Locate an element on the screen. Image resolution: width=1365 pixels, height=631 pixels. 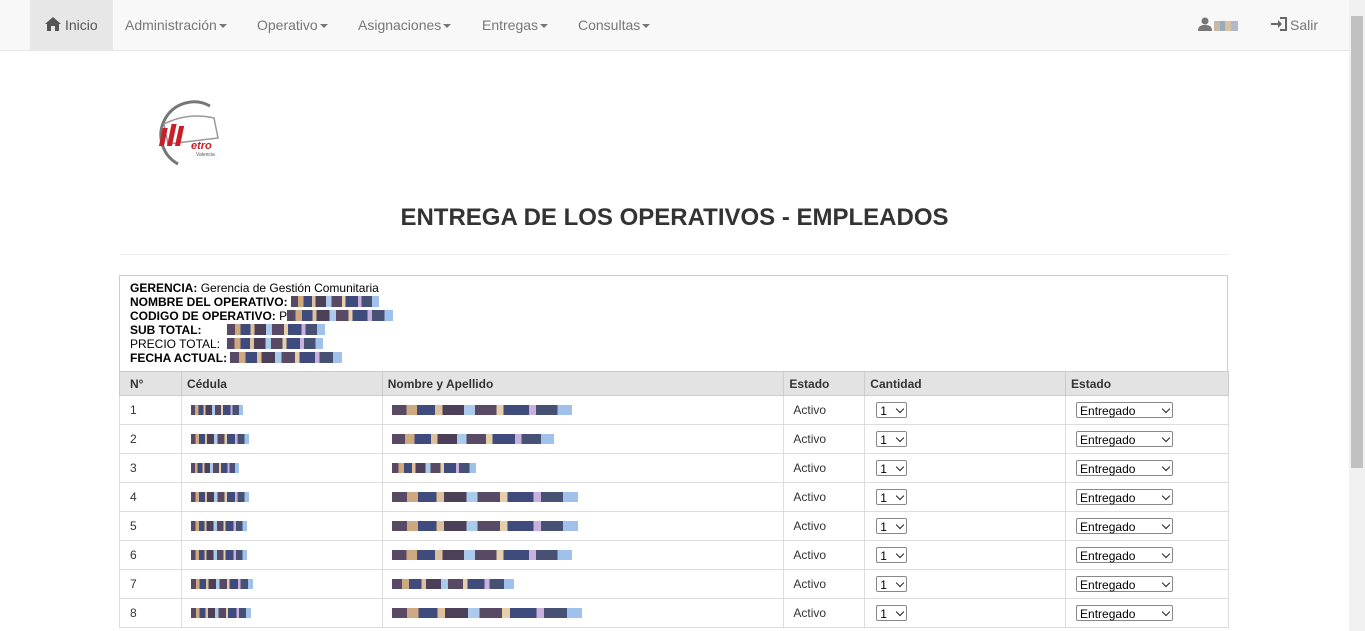
nav-user-menu is located at coordinates (1218, 25).